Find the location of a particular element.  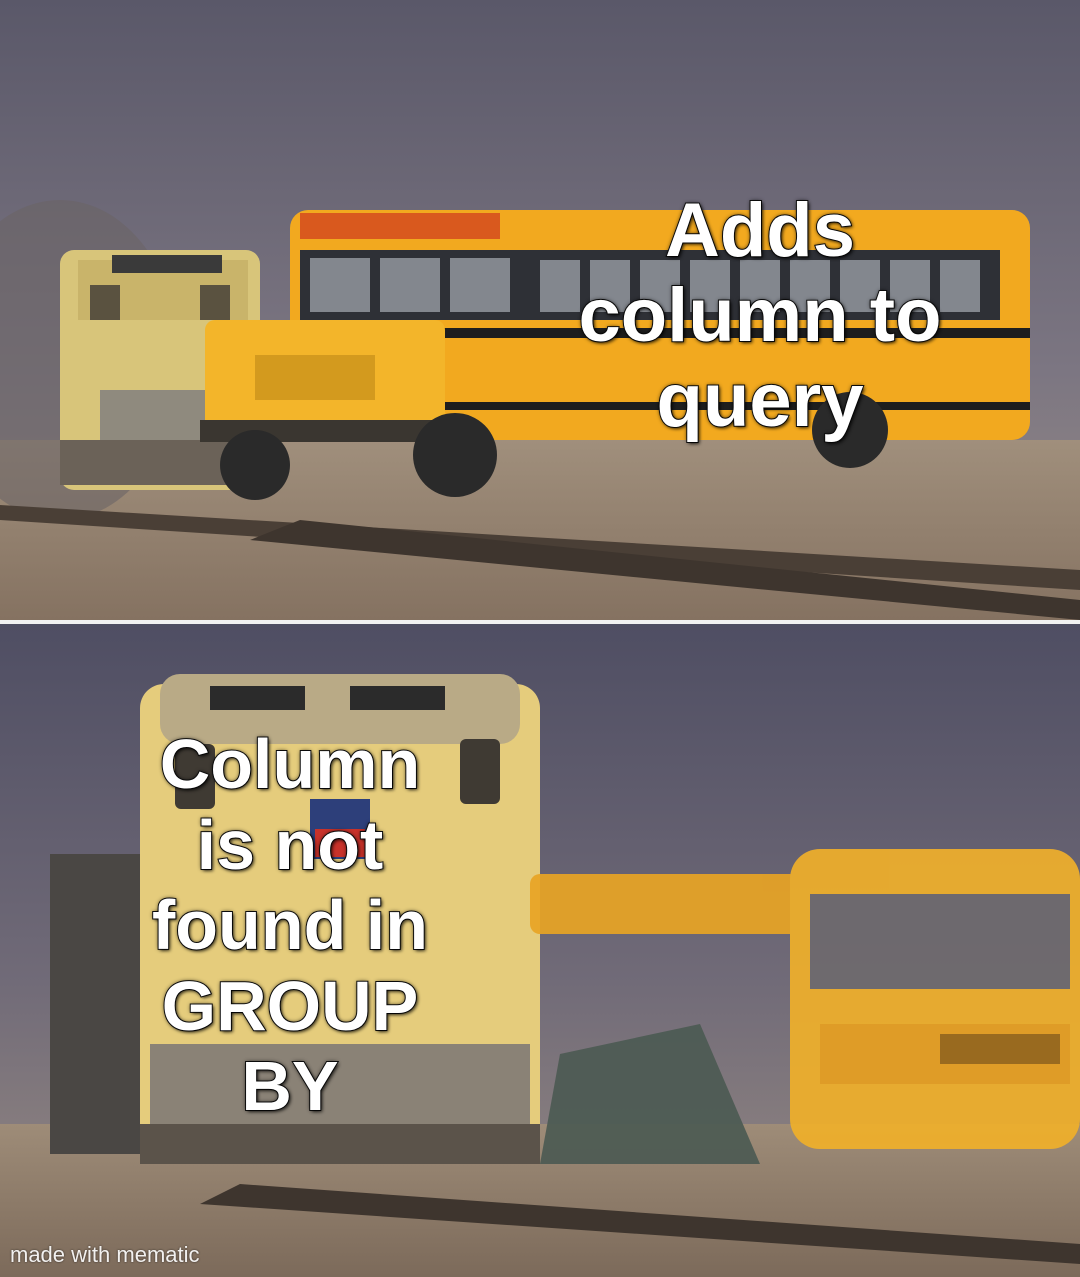

top-caption-line-1: Adds is located at coordinates (760, 230).